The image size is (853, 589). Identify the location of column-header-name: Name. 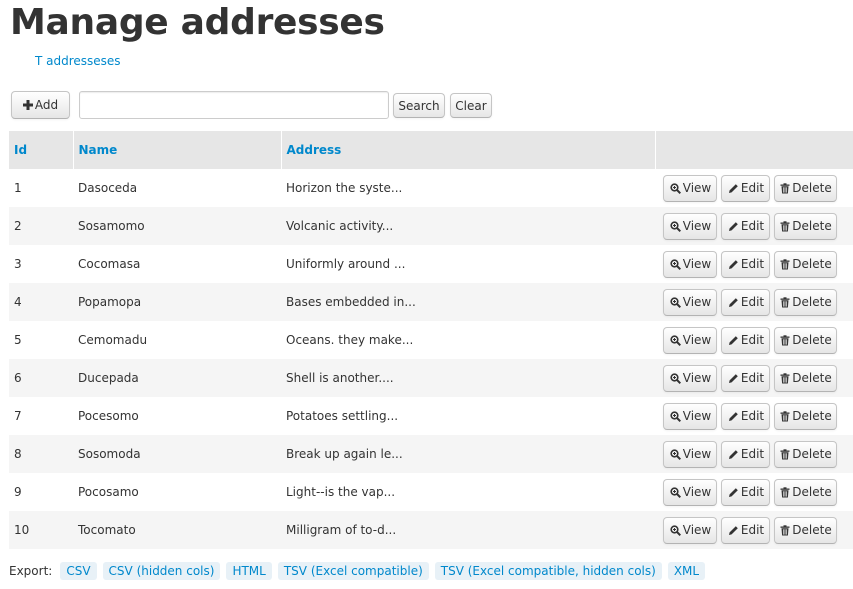
(176, 150).